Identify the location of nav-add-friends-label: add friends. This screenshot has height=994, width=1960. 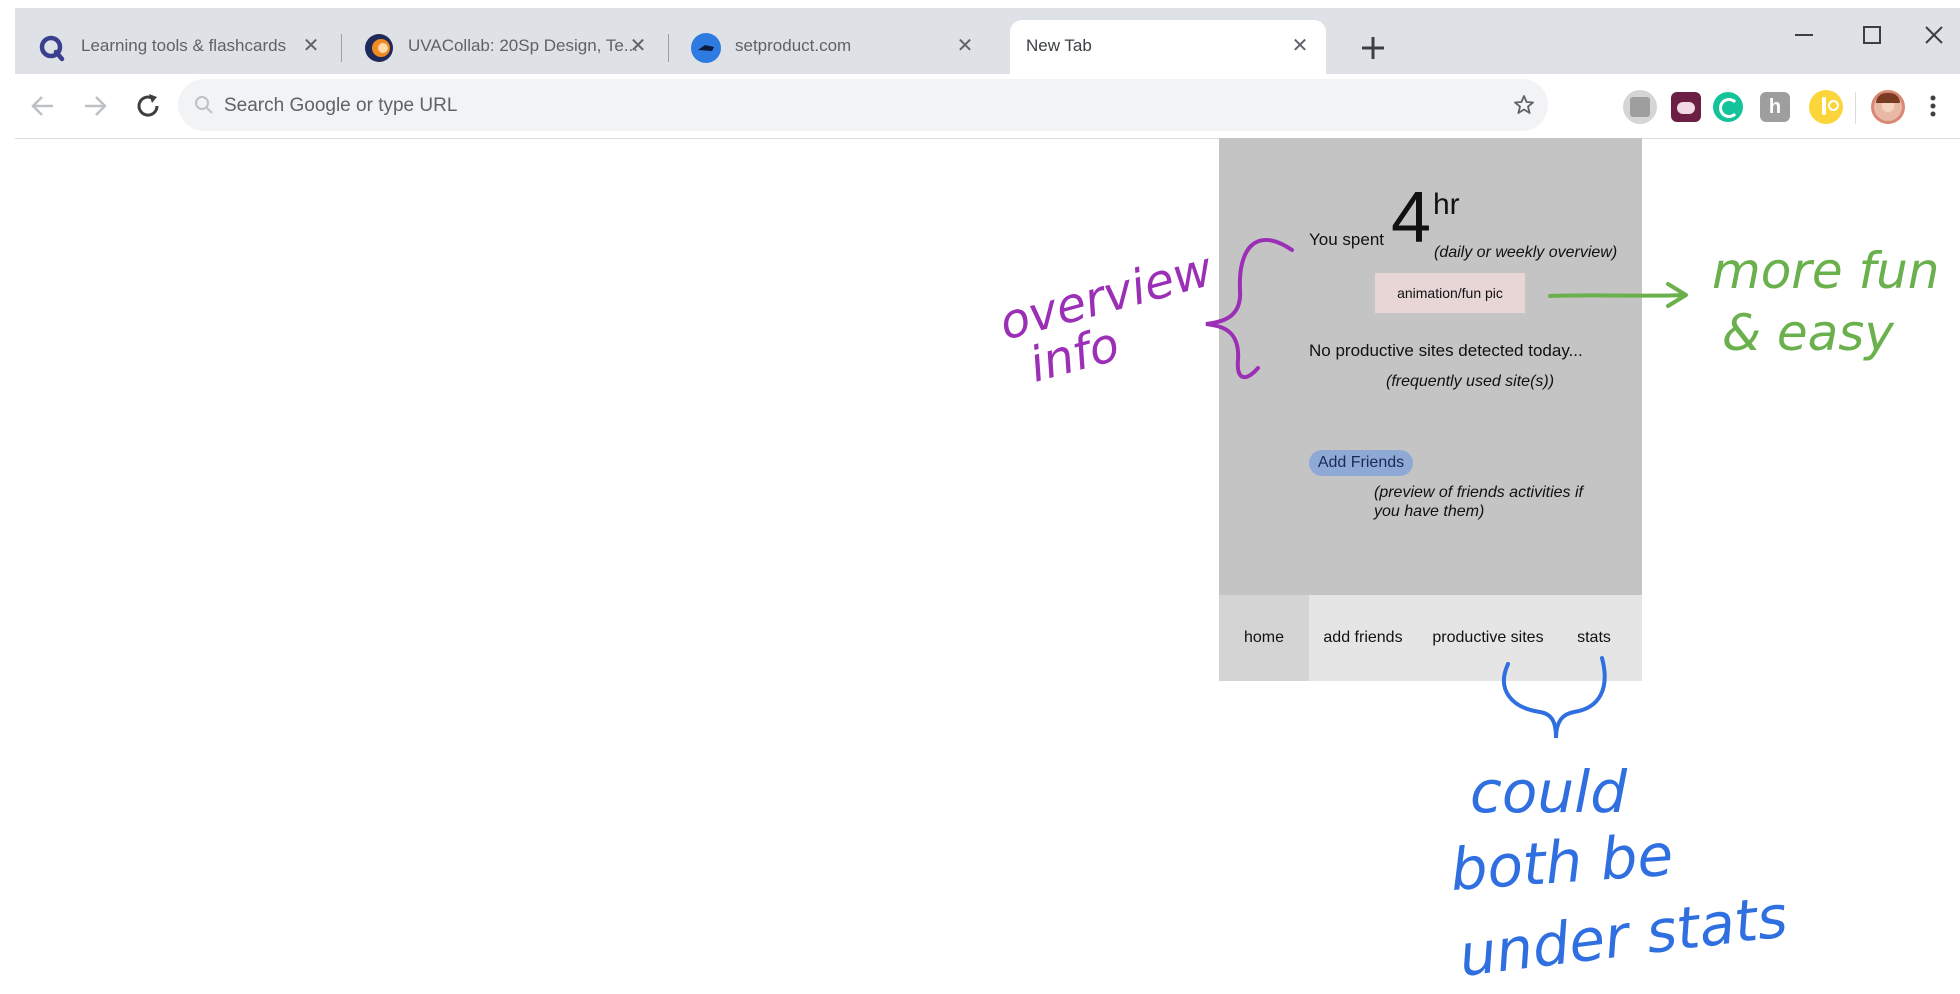
(1363, 637).